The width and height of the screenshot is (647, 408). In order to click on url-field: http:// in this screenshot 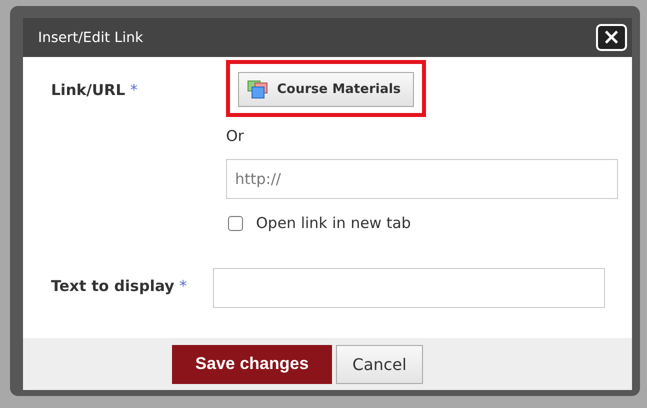, I will do `click(422, 179)`.